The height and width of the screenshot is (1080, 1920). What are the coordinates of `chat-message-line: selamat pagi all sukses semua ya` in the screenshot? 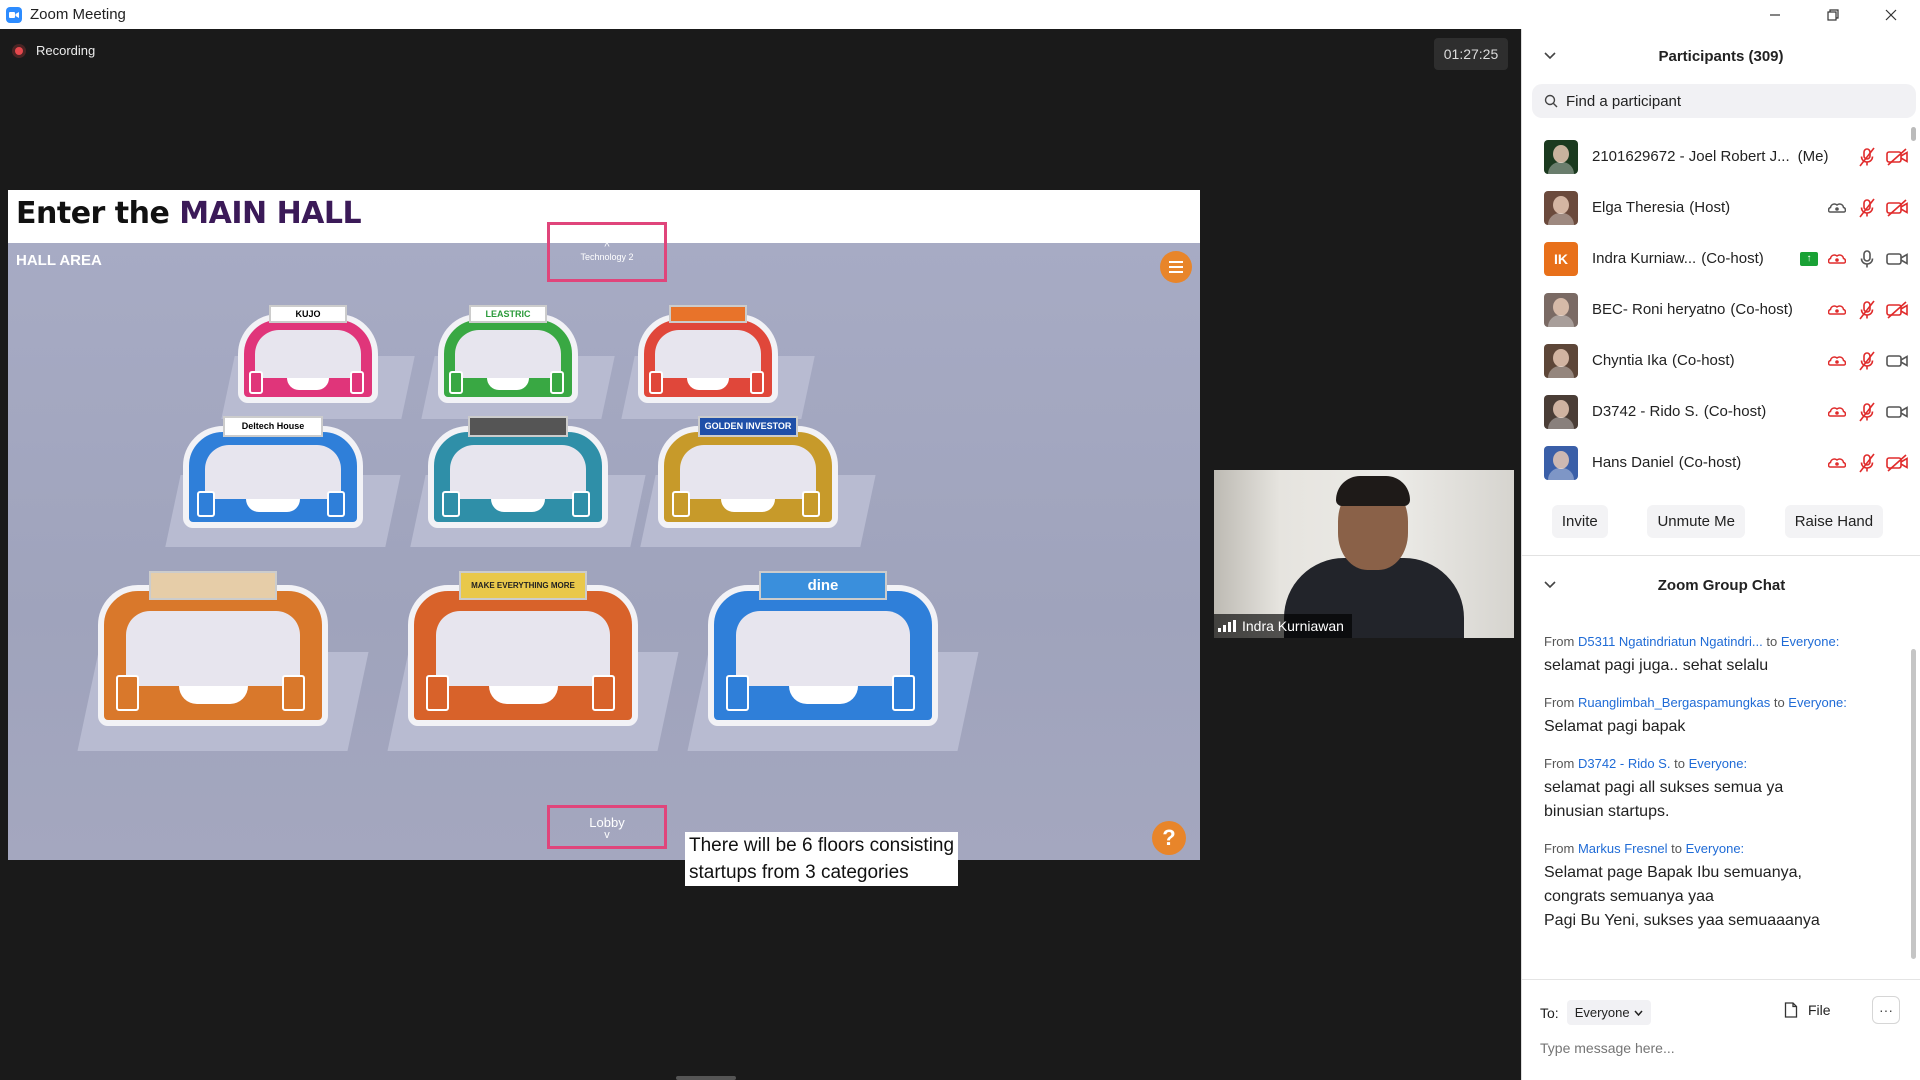 It's located at (1664, 787).